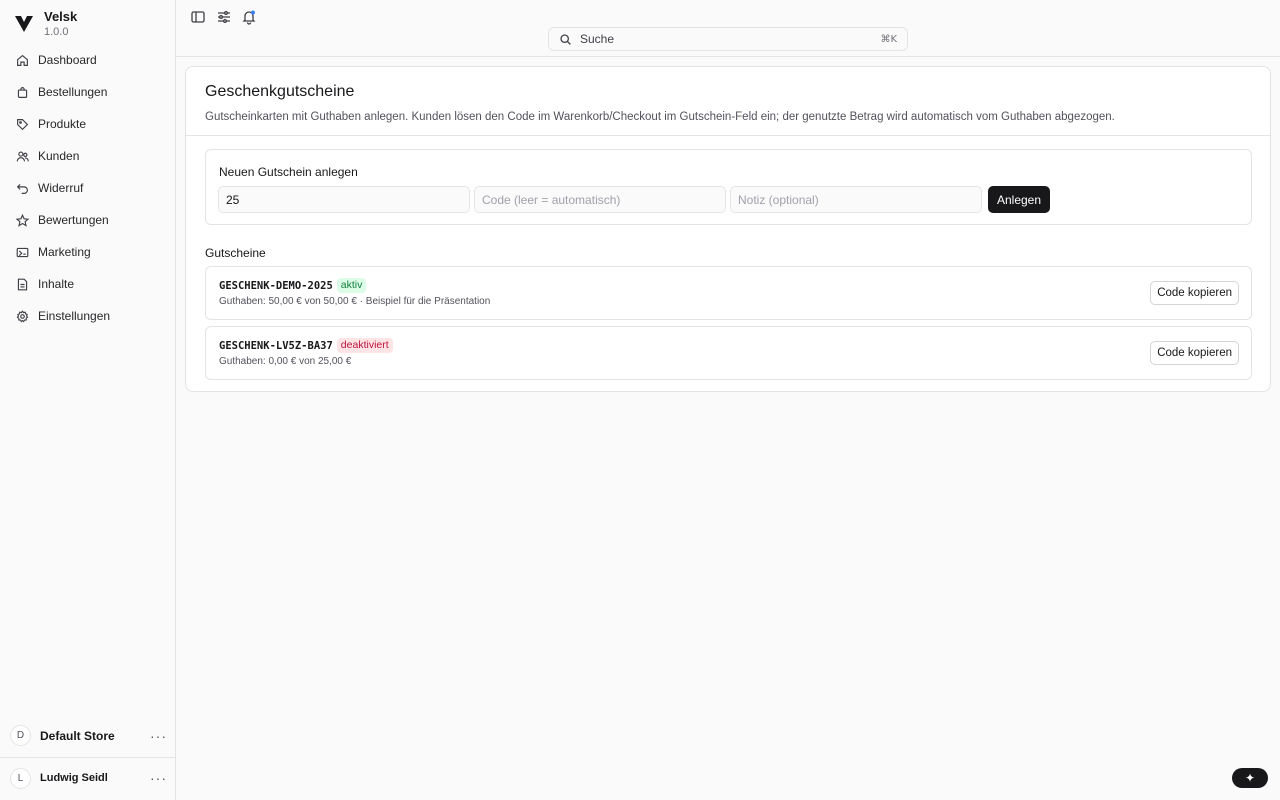 This screenshot has height=800, width=1280. What do you see at coordinates (856, 199) in the screenshot?
I see `note-input` at bounding box center [856, 199].